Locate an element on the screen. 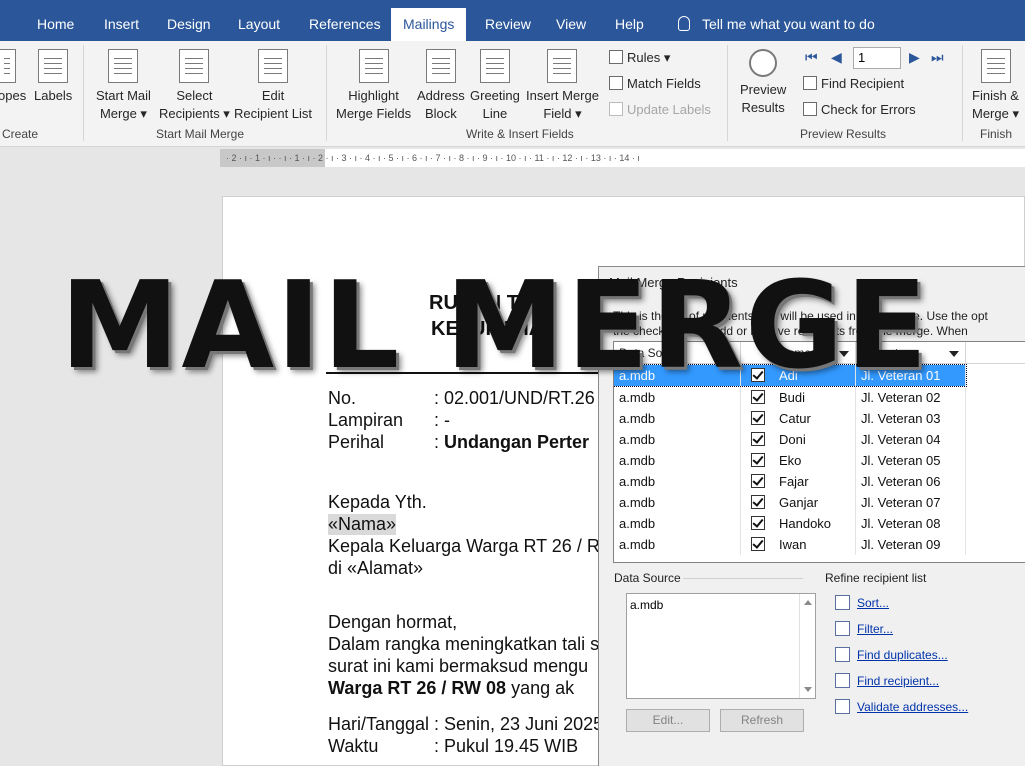  finish-label-2: Merge ▾ is located at coordinates (995, 113).